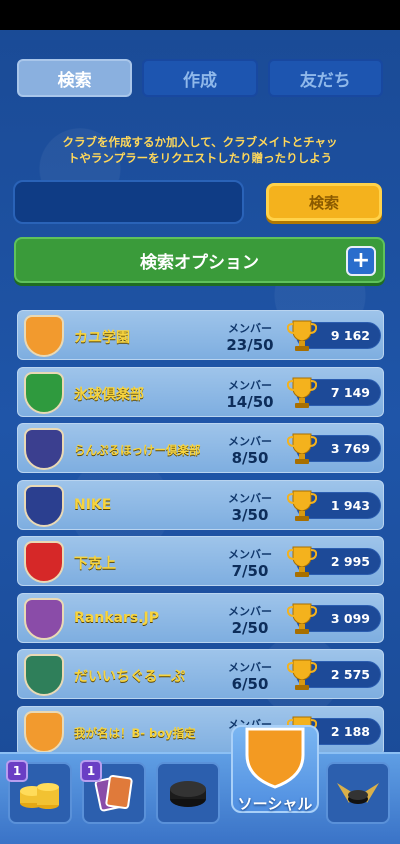  I want to click on club-row: らんぷるほっけー倶楽部 メンバー 8/50 3 769, so click(200, 448).